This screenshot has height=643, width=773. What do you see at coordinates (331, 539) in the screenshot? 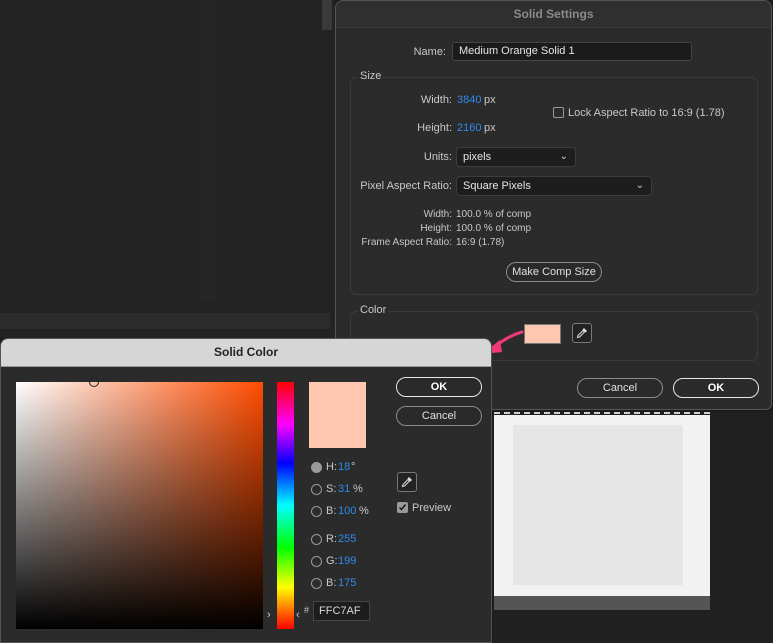
I see `r-label: R:` at bounding box center [331, 539].